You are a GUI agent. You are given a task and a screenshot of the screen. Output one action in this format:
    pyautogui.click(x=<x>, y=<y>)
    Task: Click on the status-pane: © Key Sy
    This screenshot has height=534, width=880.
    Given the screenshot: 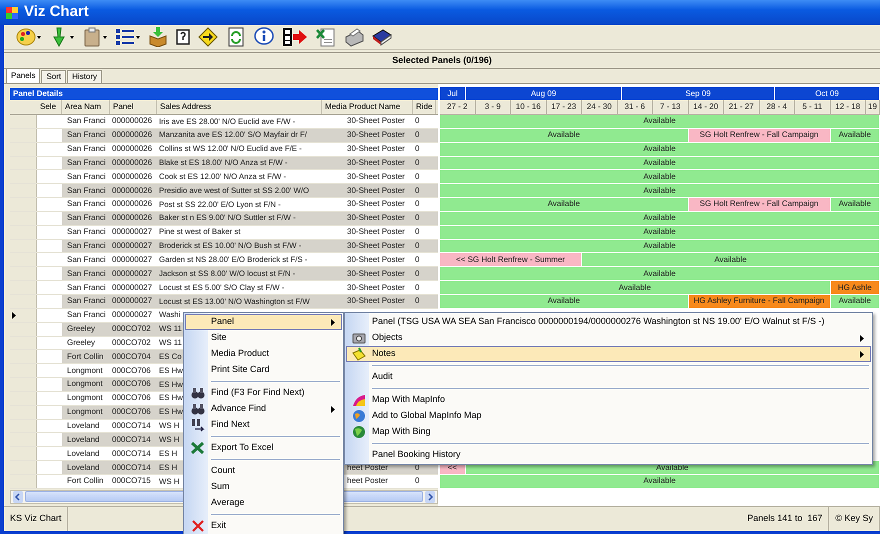 What is the action you would take?
    pyautogui.click(x=854, y=519)
    